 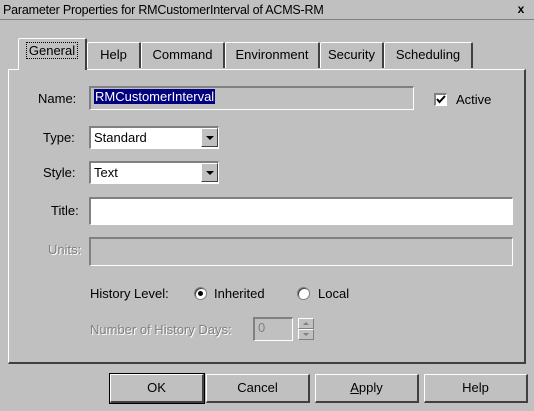 I want to click on tab-help: Help, so click(x=114, y=55).